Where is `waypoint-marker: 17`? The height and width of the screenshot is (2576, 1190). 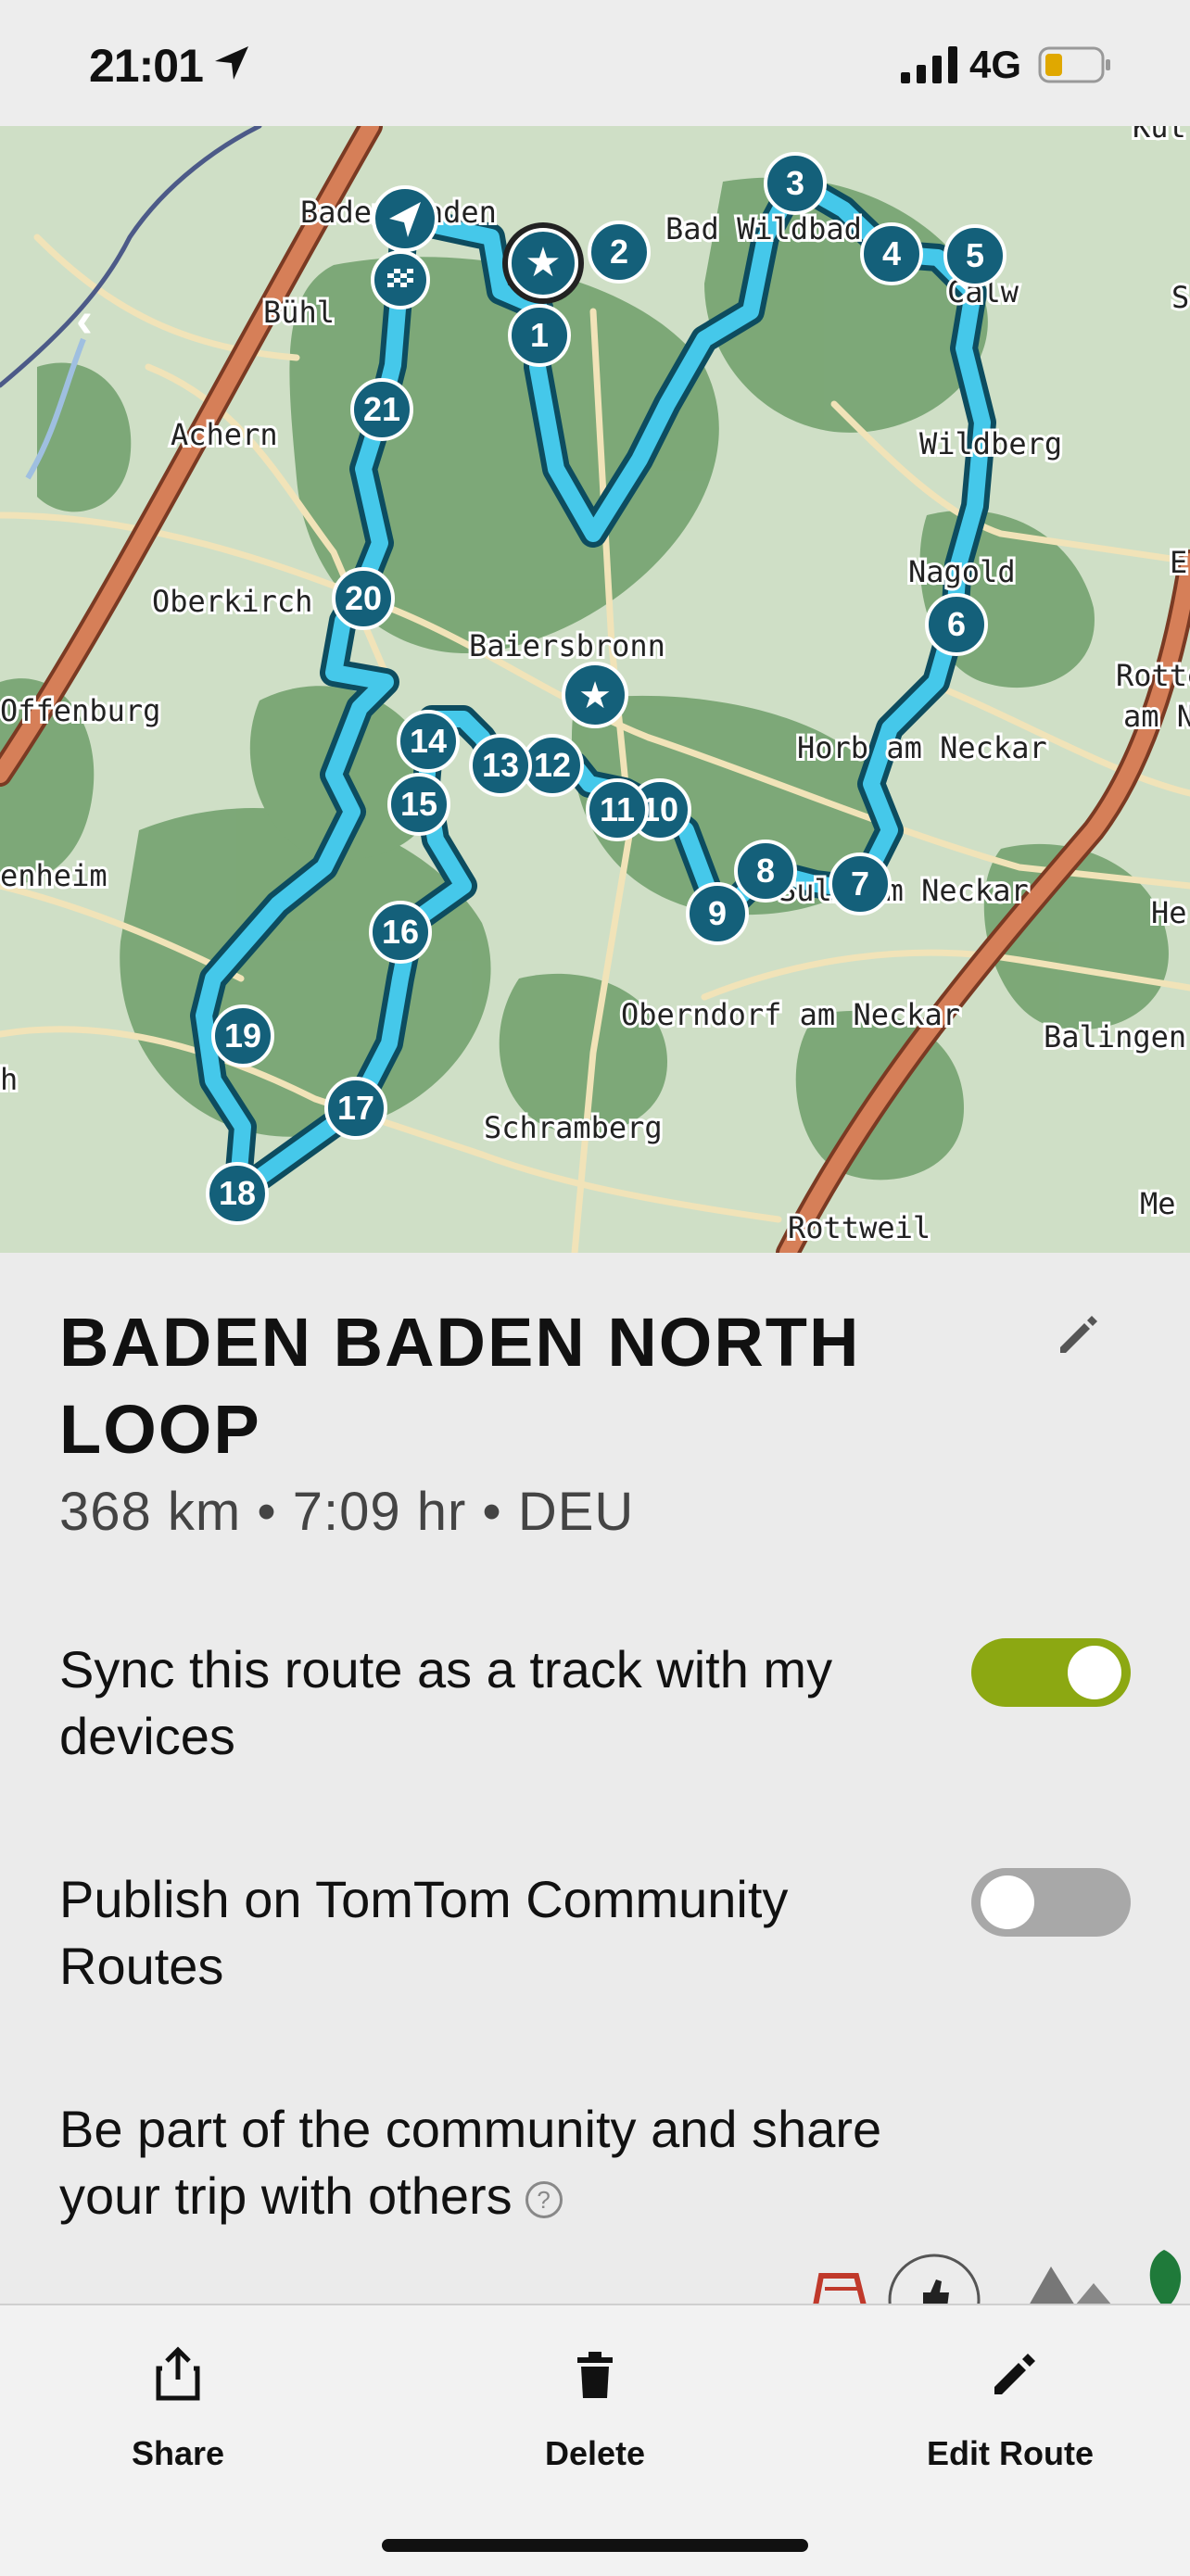
waypoint-marker: 17 is located at coordinates (355, 1108).